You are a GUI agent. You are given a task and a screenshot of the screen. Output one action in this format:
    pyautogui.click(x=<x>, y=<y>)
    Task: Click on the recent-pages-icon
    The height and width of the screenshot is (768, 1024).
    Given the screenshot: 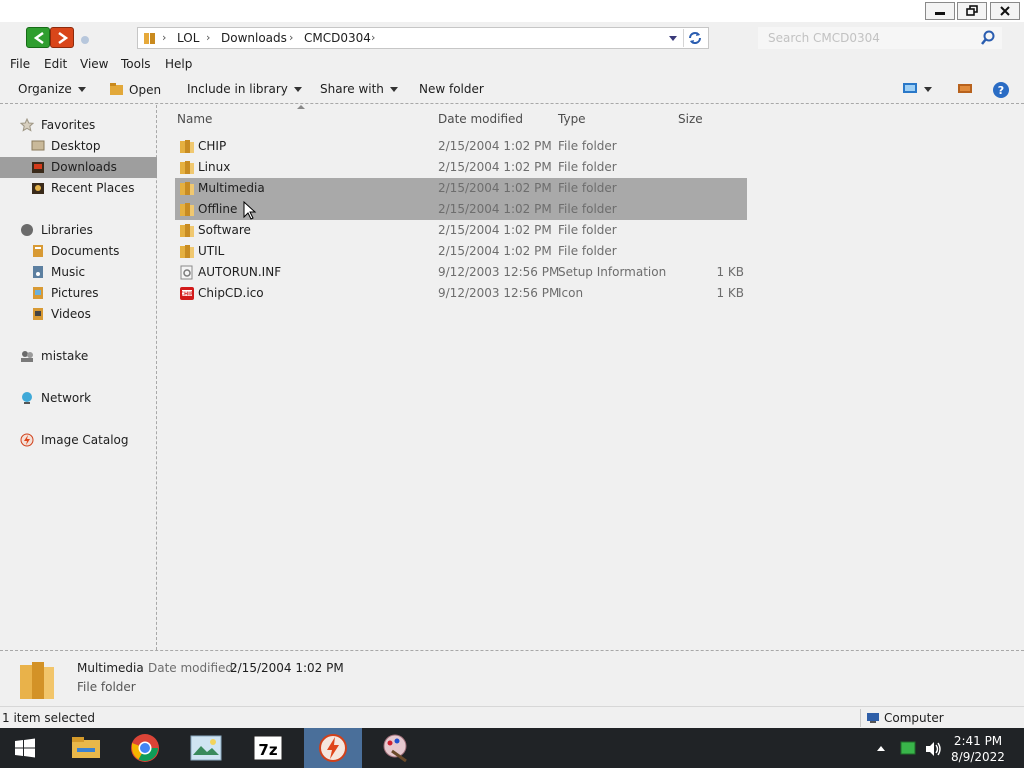 What is the action you would take?
    pyautogui.click(x=85, y=40)
    